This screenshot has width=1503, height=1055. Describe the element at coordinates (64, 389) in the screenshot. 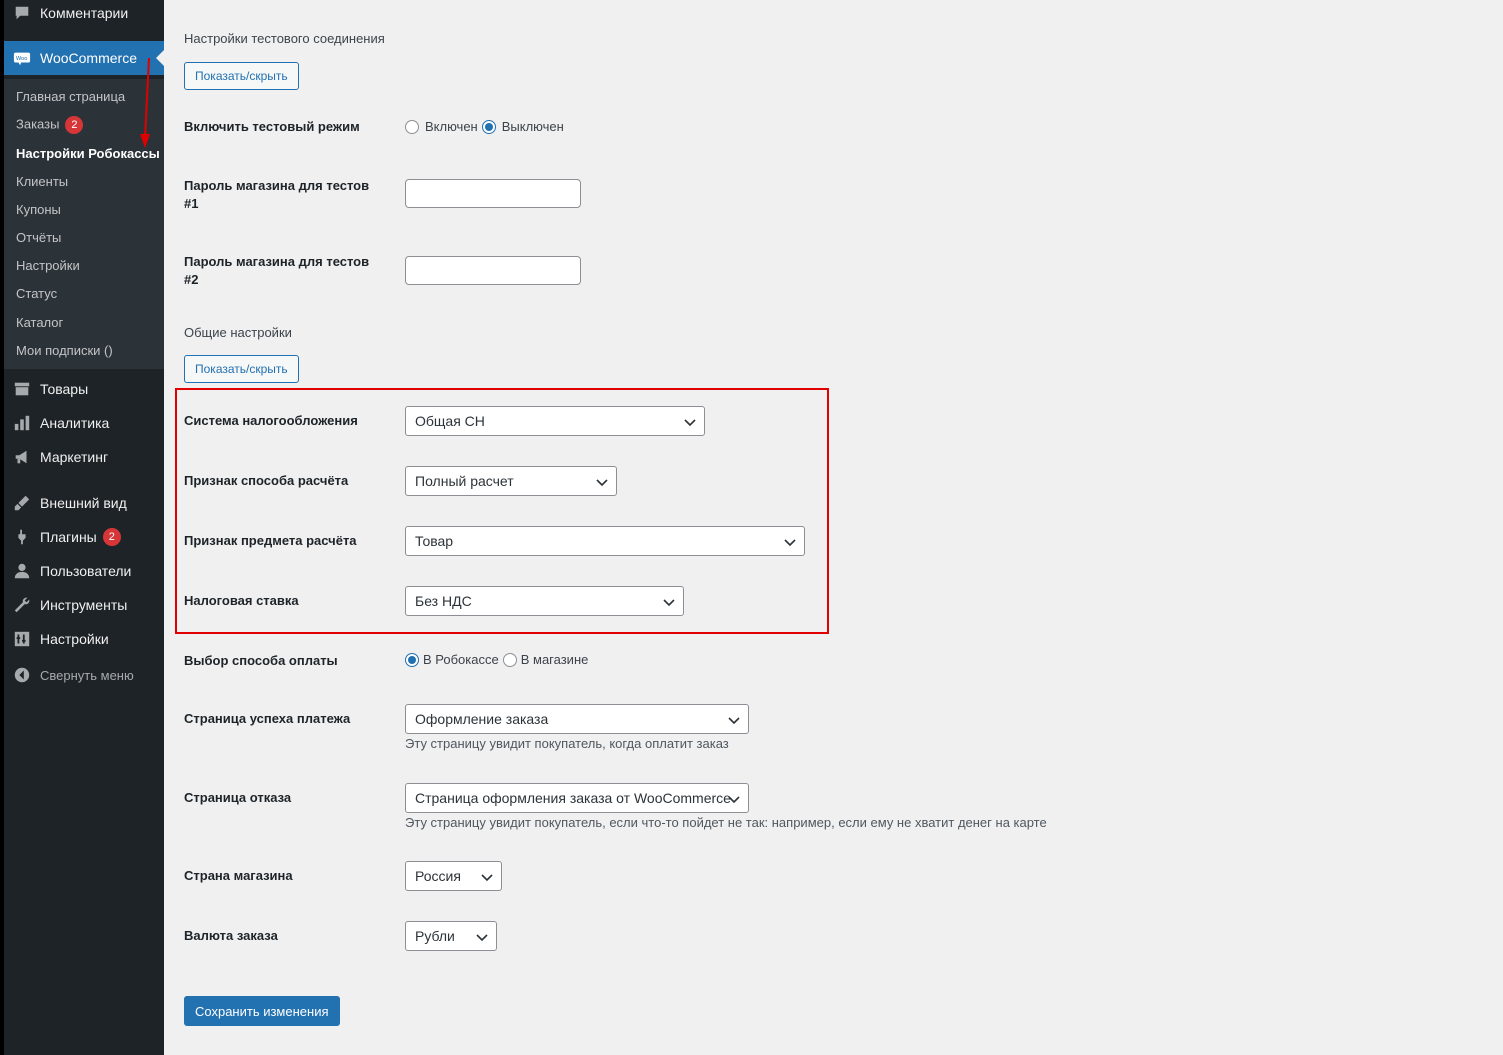

I see `menu-products-label: Товары` at that location.